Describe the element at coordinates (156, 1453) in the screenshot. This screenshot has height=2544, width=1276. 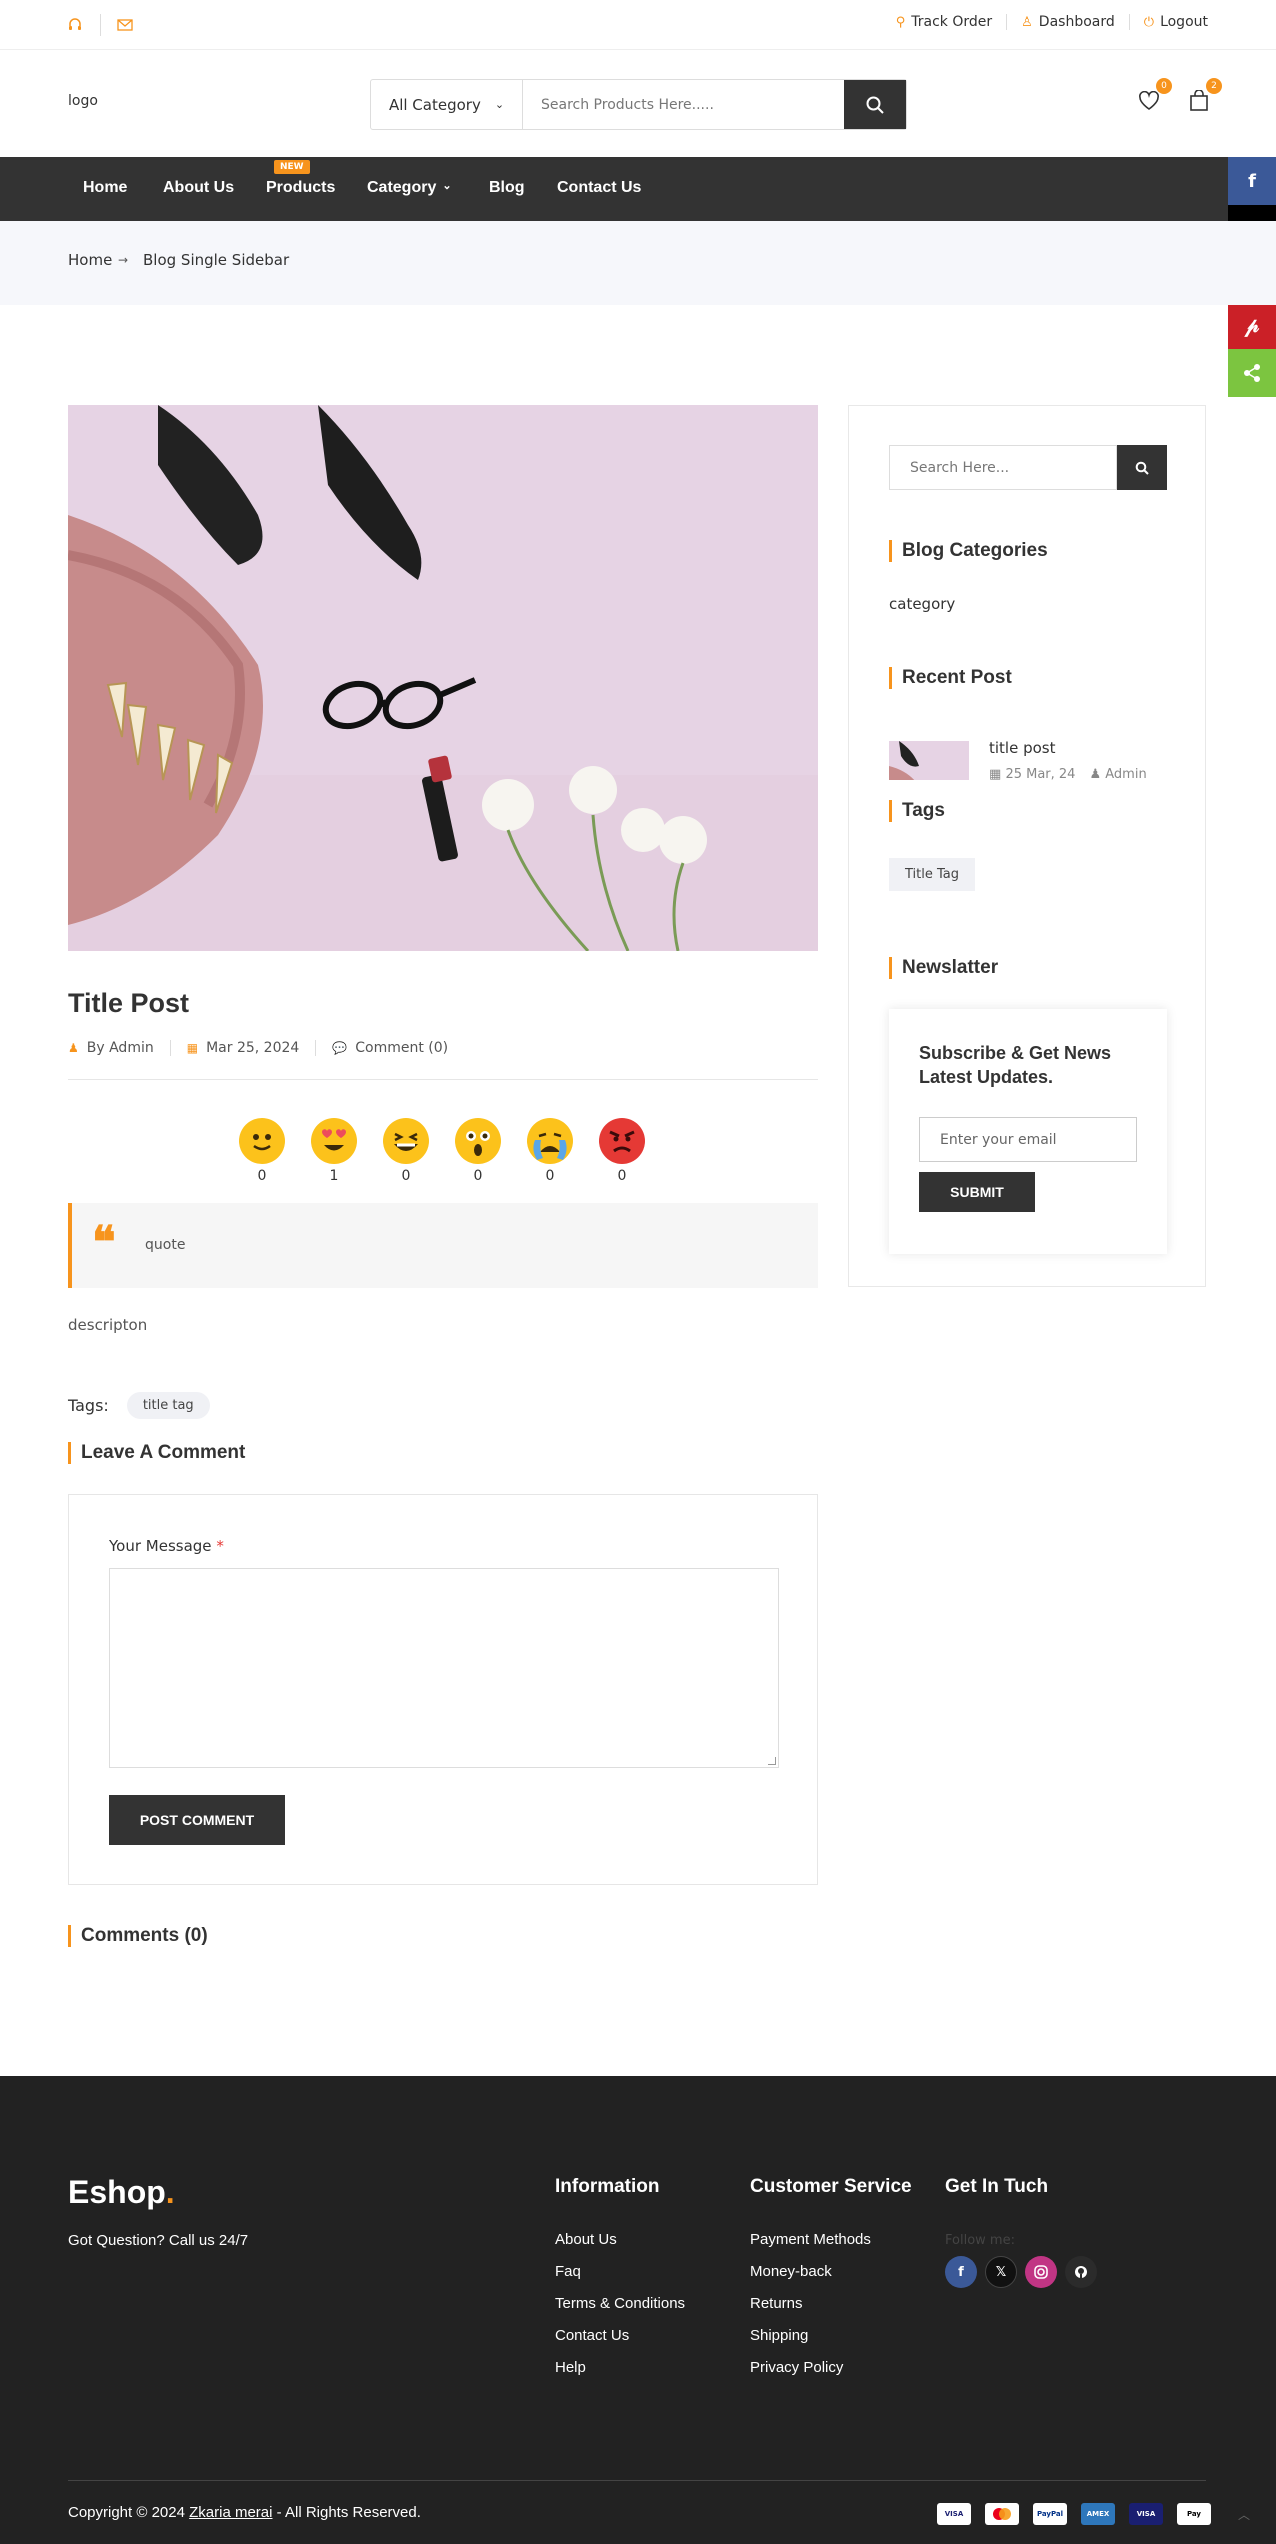
I see `leave-comment-heading: Leave A Comment` at that location.